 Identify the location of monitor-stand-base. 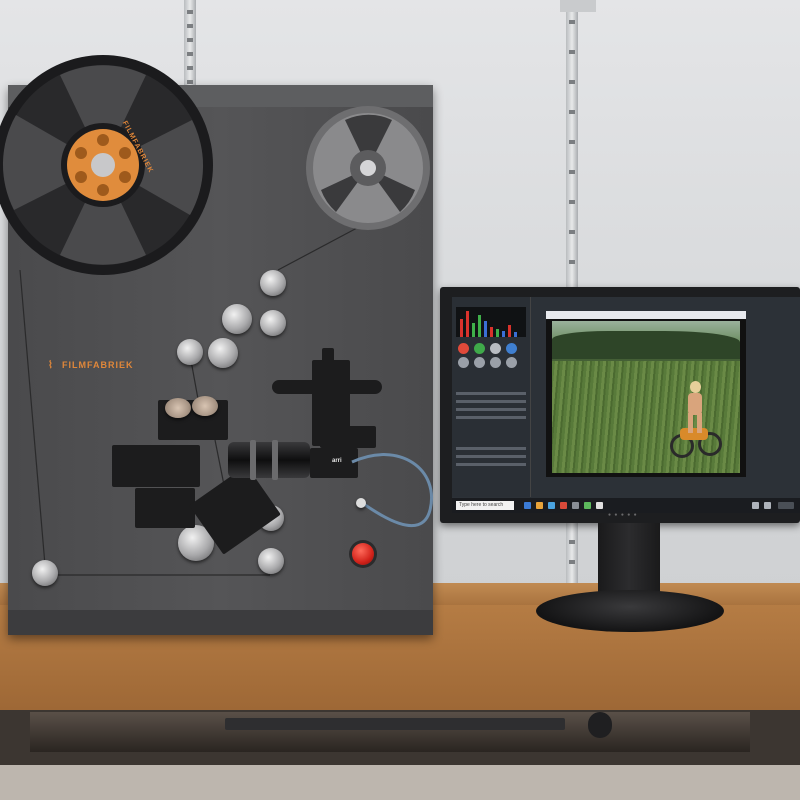
(630, 611).